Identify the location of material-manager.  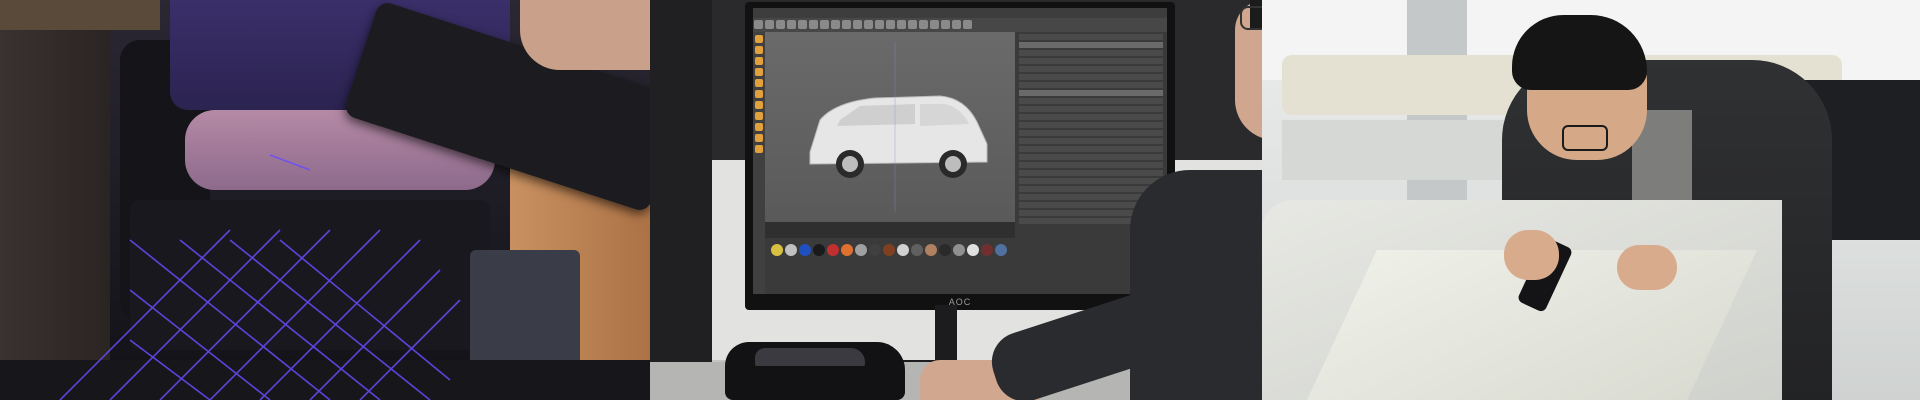
(890, 266).